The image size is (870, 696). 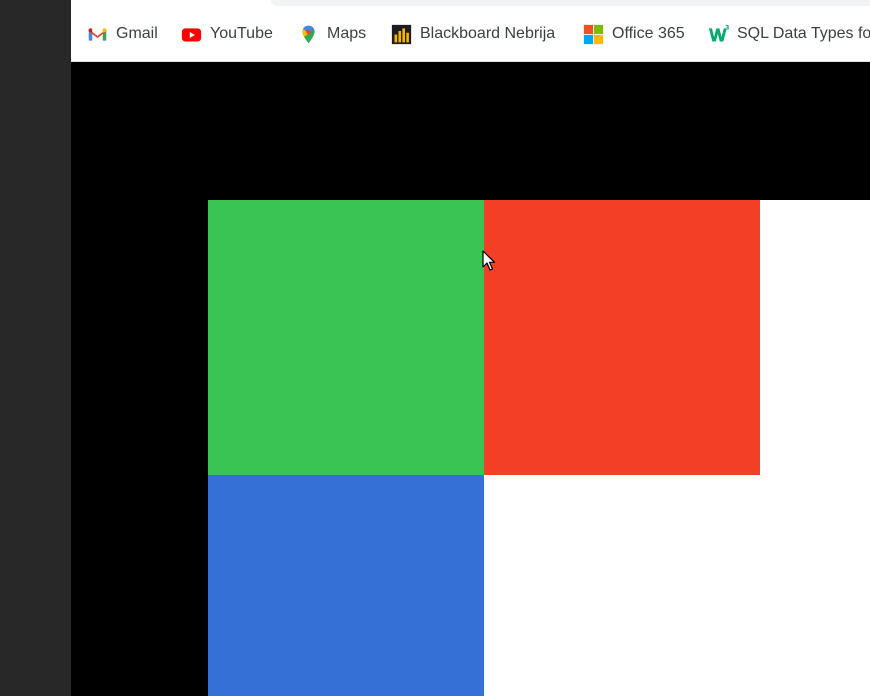 I want to click on blackboard-icon, so click(x=401, y=34).